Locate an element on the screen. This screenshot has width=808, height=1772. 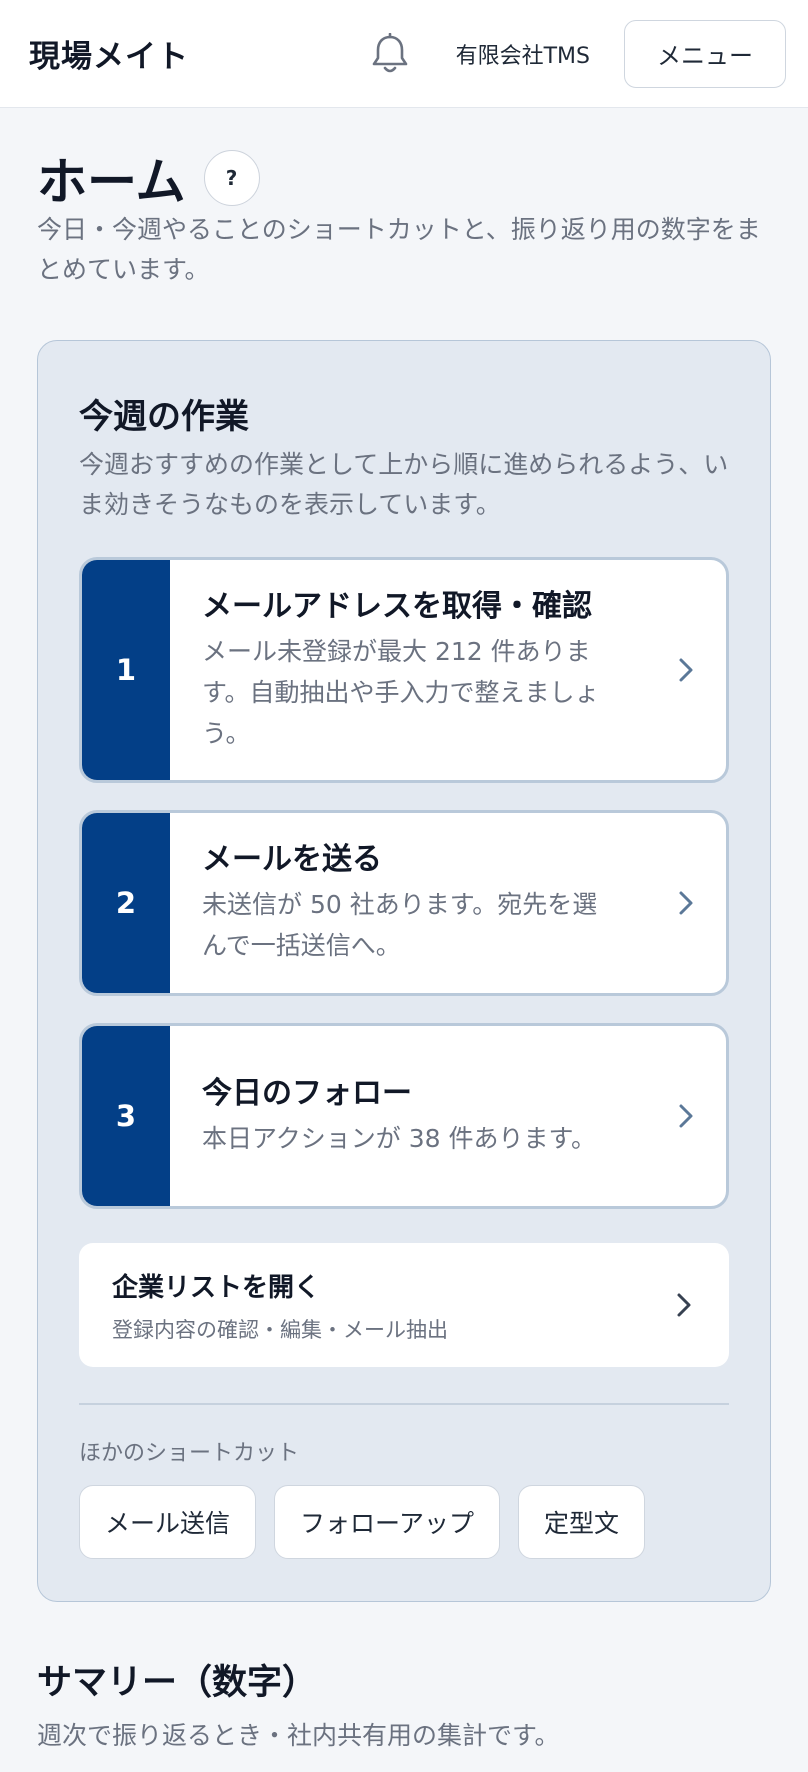
task-body: 今日のフォロー 本日アクションが 38 件あります。 is located at coordinates (408, 1116).